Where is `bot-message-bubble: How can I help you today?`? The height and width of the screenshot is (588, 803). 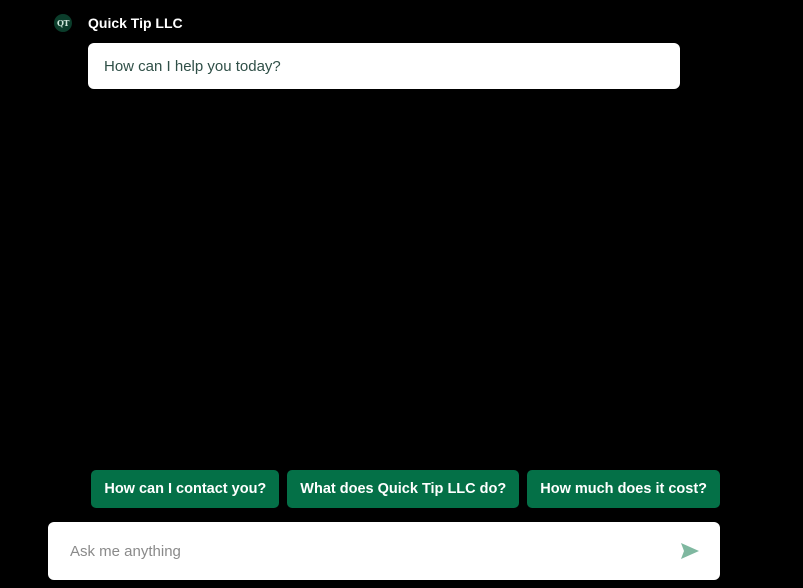
bot-message-bubble: How can I help you today? is located at coordinates (384, 66).